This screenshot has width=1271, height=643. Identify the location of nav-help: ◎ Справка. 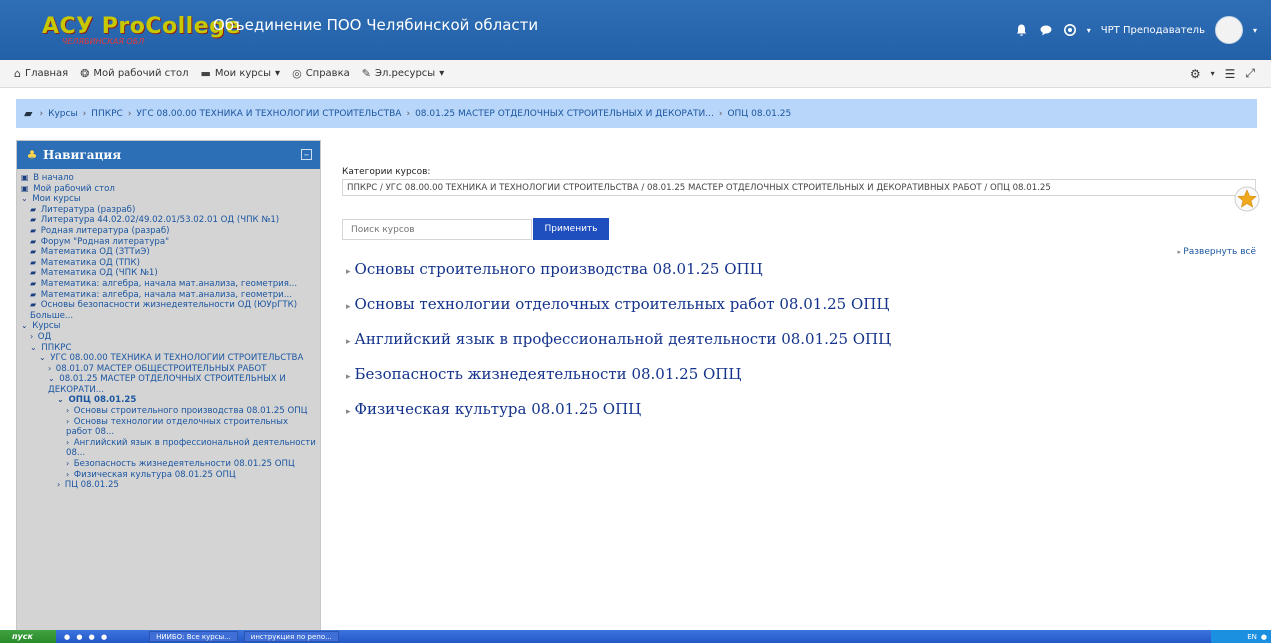
(321, 73).